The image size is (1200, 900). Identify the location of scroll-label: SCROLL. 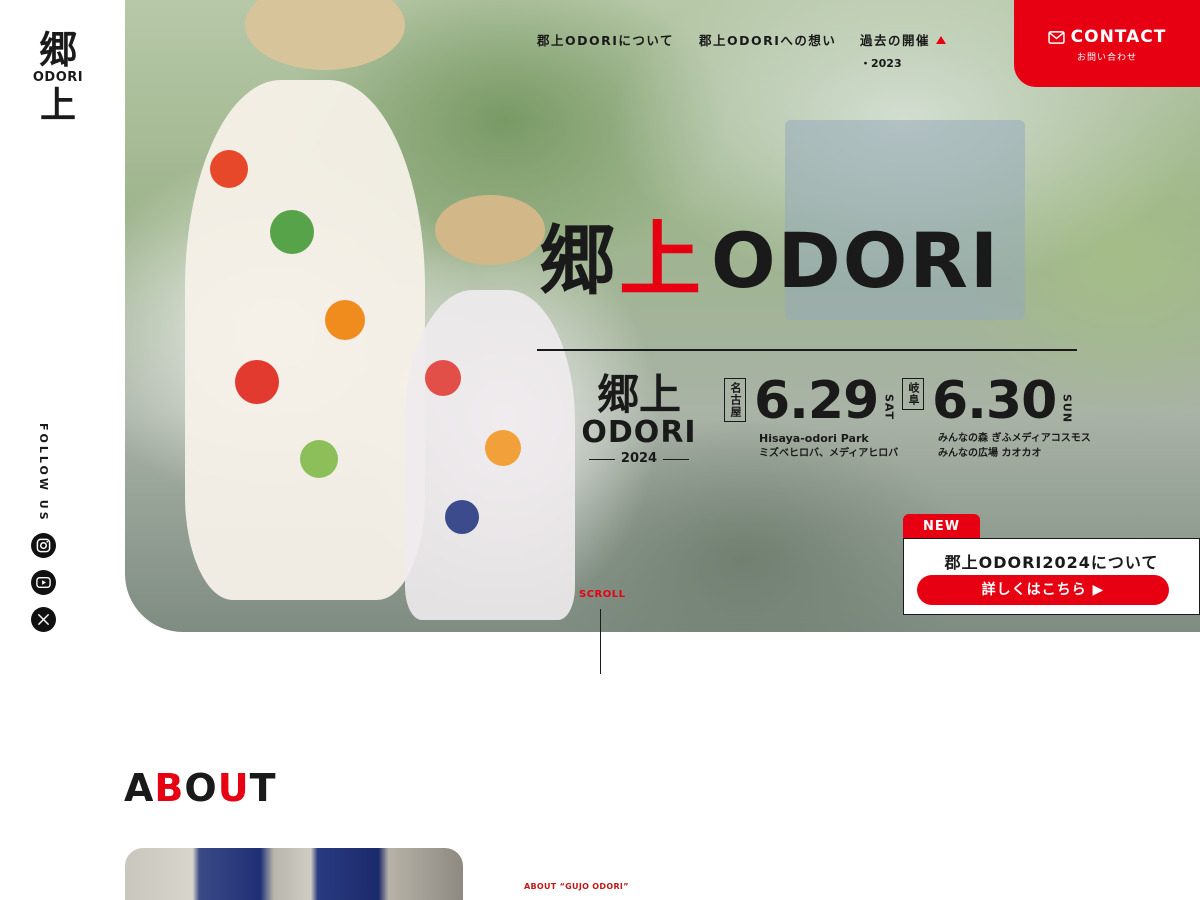
(602, 594).